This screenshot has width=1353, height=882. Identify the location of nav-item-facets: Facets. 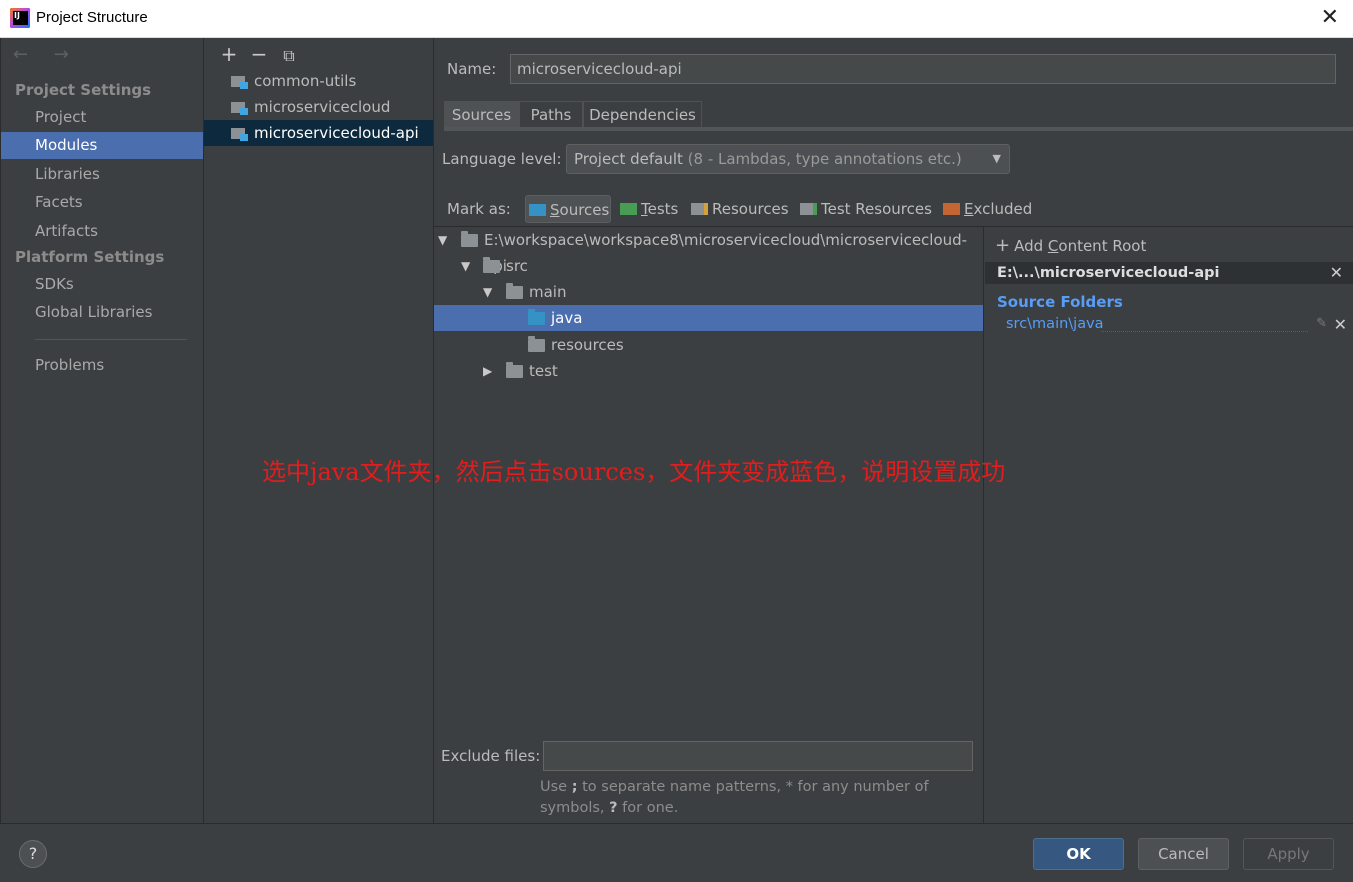
(102, 202).